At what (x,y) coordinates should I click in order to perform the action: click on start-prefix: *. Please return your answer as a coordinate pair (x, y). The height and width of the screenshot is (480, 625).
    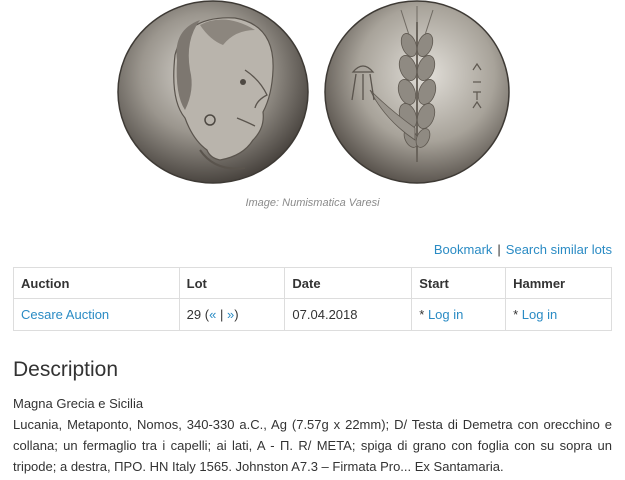
    Looking at the image, I should click on (422, 314).